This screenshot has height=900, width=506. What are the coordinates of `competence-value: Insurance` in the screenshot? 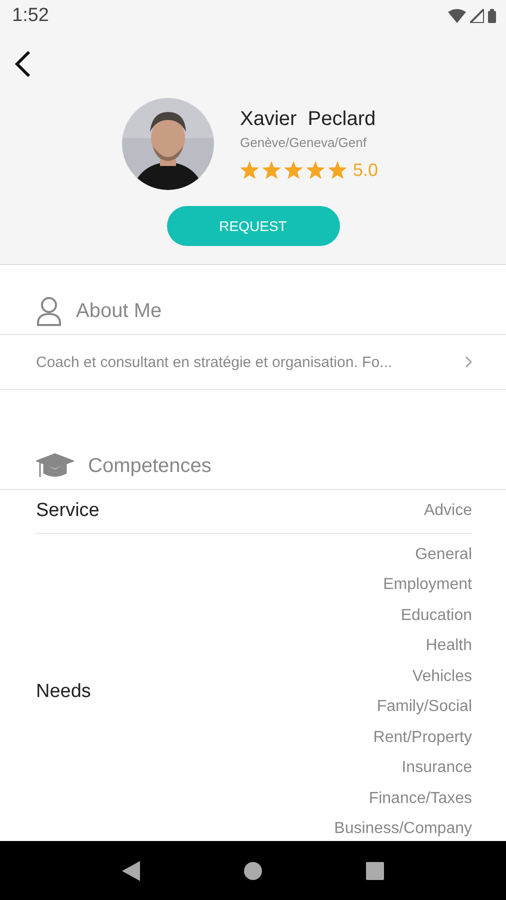 It's located at (437, 768).